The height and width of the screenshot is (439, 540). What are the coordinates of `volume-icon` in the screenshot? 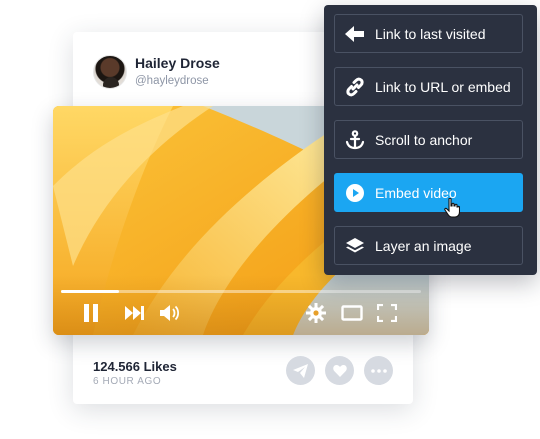 It's located at (170, 313).